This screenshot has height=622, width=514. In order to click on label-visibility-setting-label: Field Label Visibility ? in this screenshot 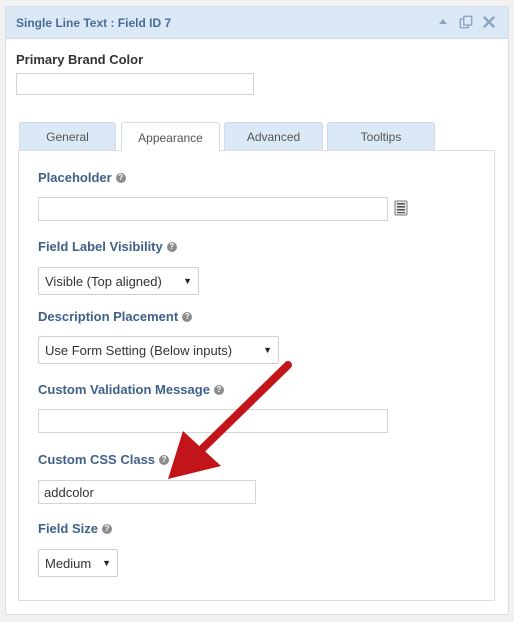, I will do `click(107, 246)`.